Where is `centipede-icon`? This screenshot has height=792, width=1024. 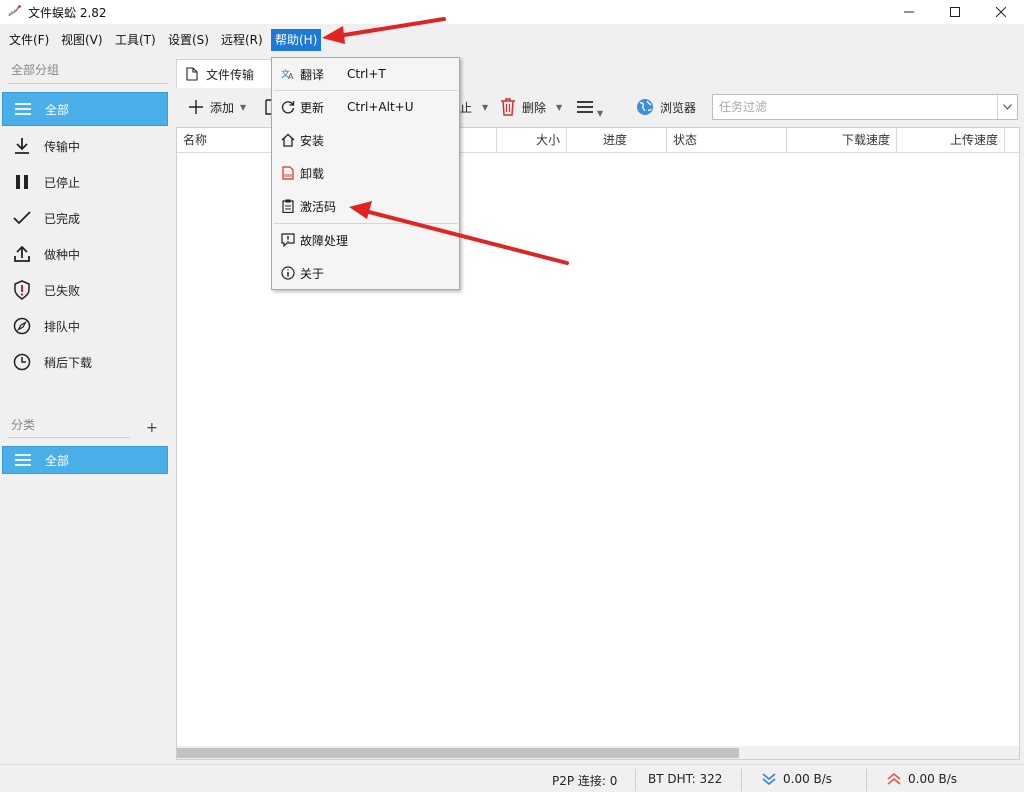 centipede-icon is located at coordinates (14, 11).